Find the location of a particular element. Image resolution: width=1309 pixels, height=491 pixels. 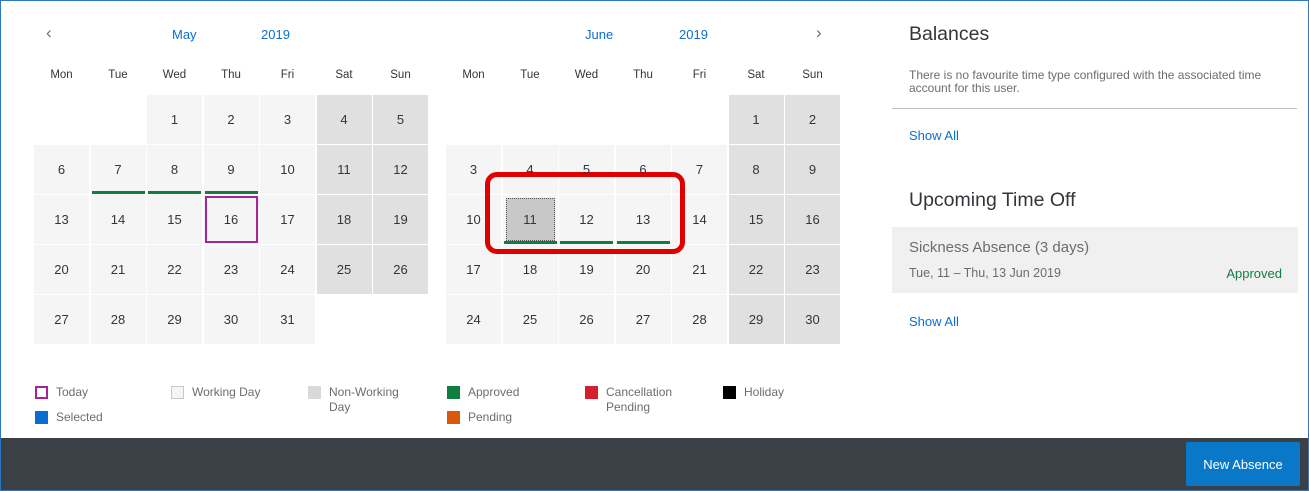

day-number: 24 is located at coordinates (287, 269).